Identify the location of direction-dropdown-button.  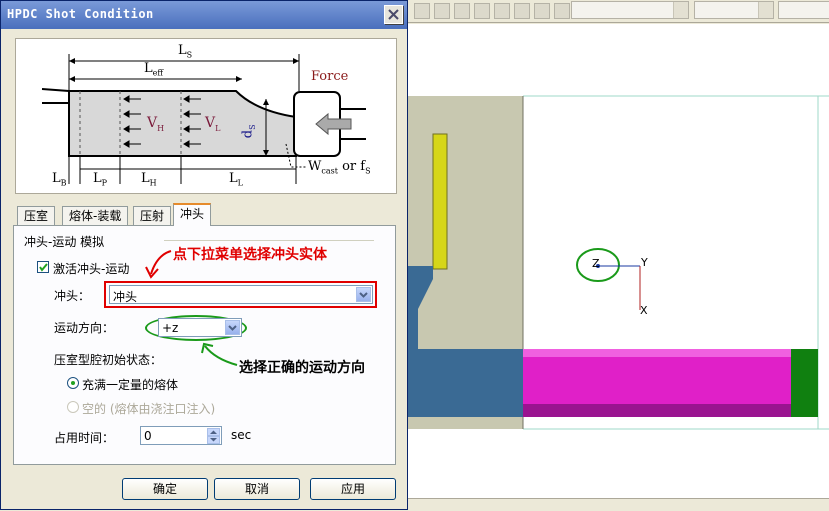
(232, 327).